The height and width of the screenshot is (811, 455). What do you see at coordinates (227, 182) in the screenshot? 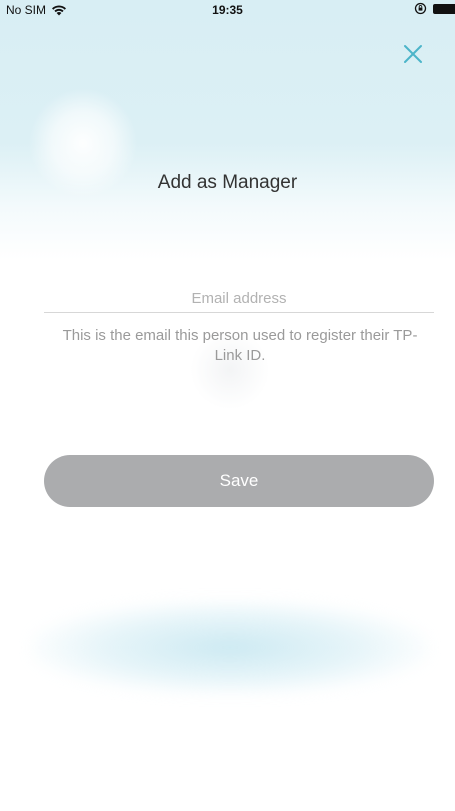
I see `page-title: Add as Manager` at bounding box center [227, 182].